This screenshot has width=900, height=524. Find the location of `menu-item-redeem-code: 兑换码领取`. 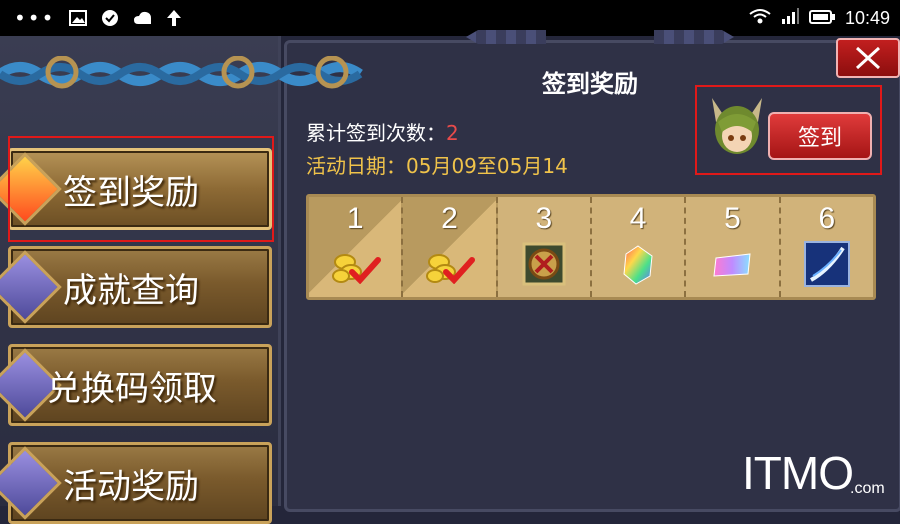

menu-item-redeem-code: 兑换码领取 is located at coordinates (136, 385).